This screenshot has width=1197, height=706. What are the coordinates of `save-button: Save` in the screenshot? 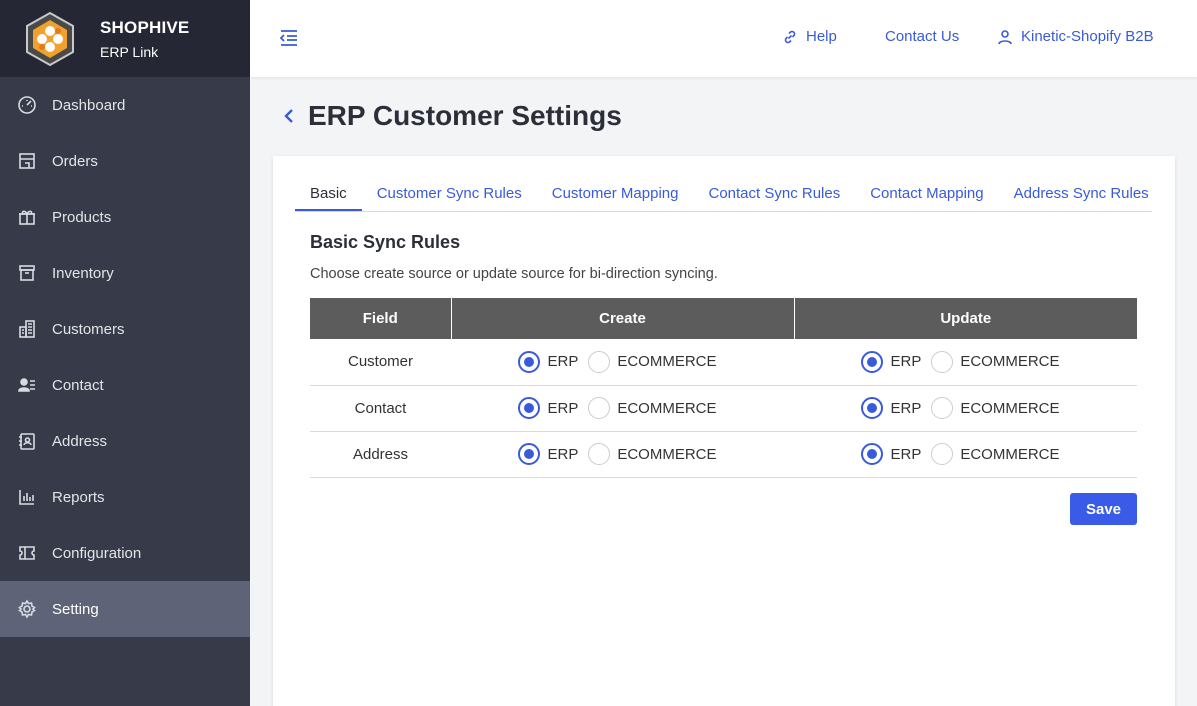 It's located at (1103, 509).